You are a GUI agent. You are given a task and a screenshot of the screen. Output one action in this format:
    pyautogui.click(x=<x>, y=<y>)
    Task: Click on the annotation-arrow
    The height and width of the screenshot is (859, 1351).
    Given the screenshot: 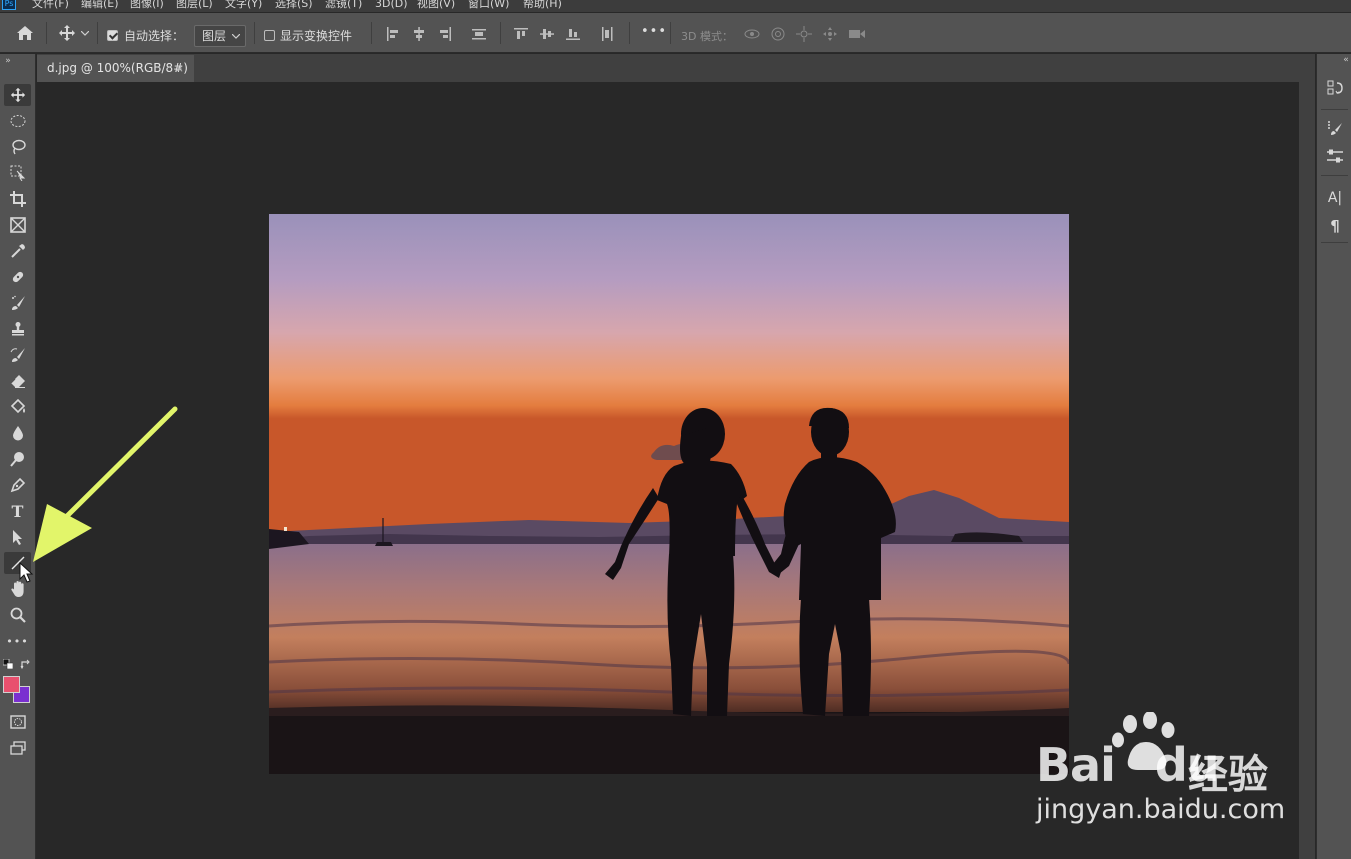 What is the action you would take?
    pyautogui.click(x=105, y=484)
    